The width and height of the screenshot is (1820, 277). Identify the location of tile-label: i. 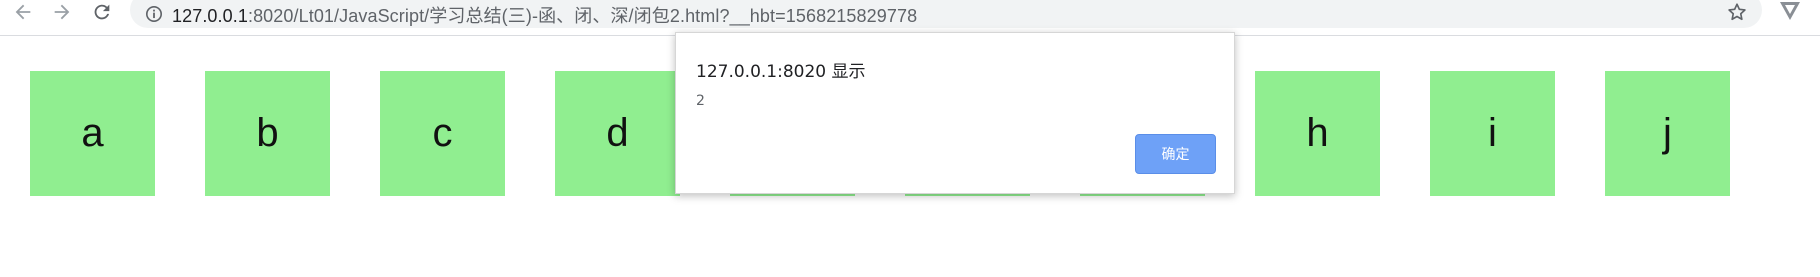
(1492, 133).